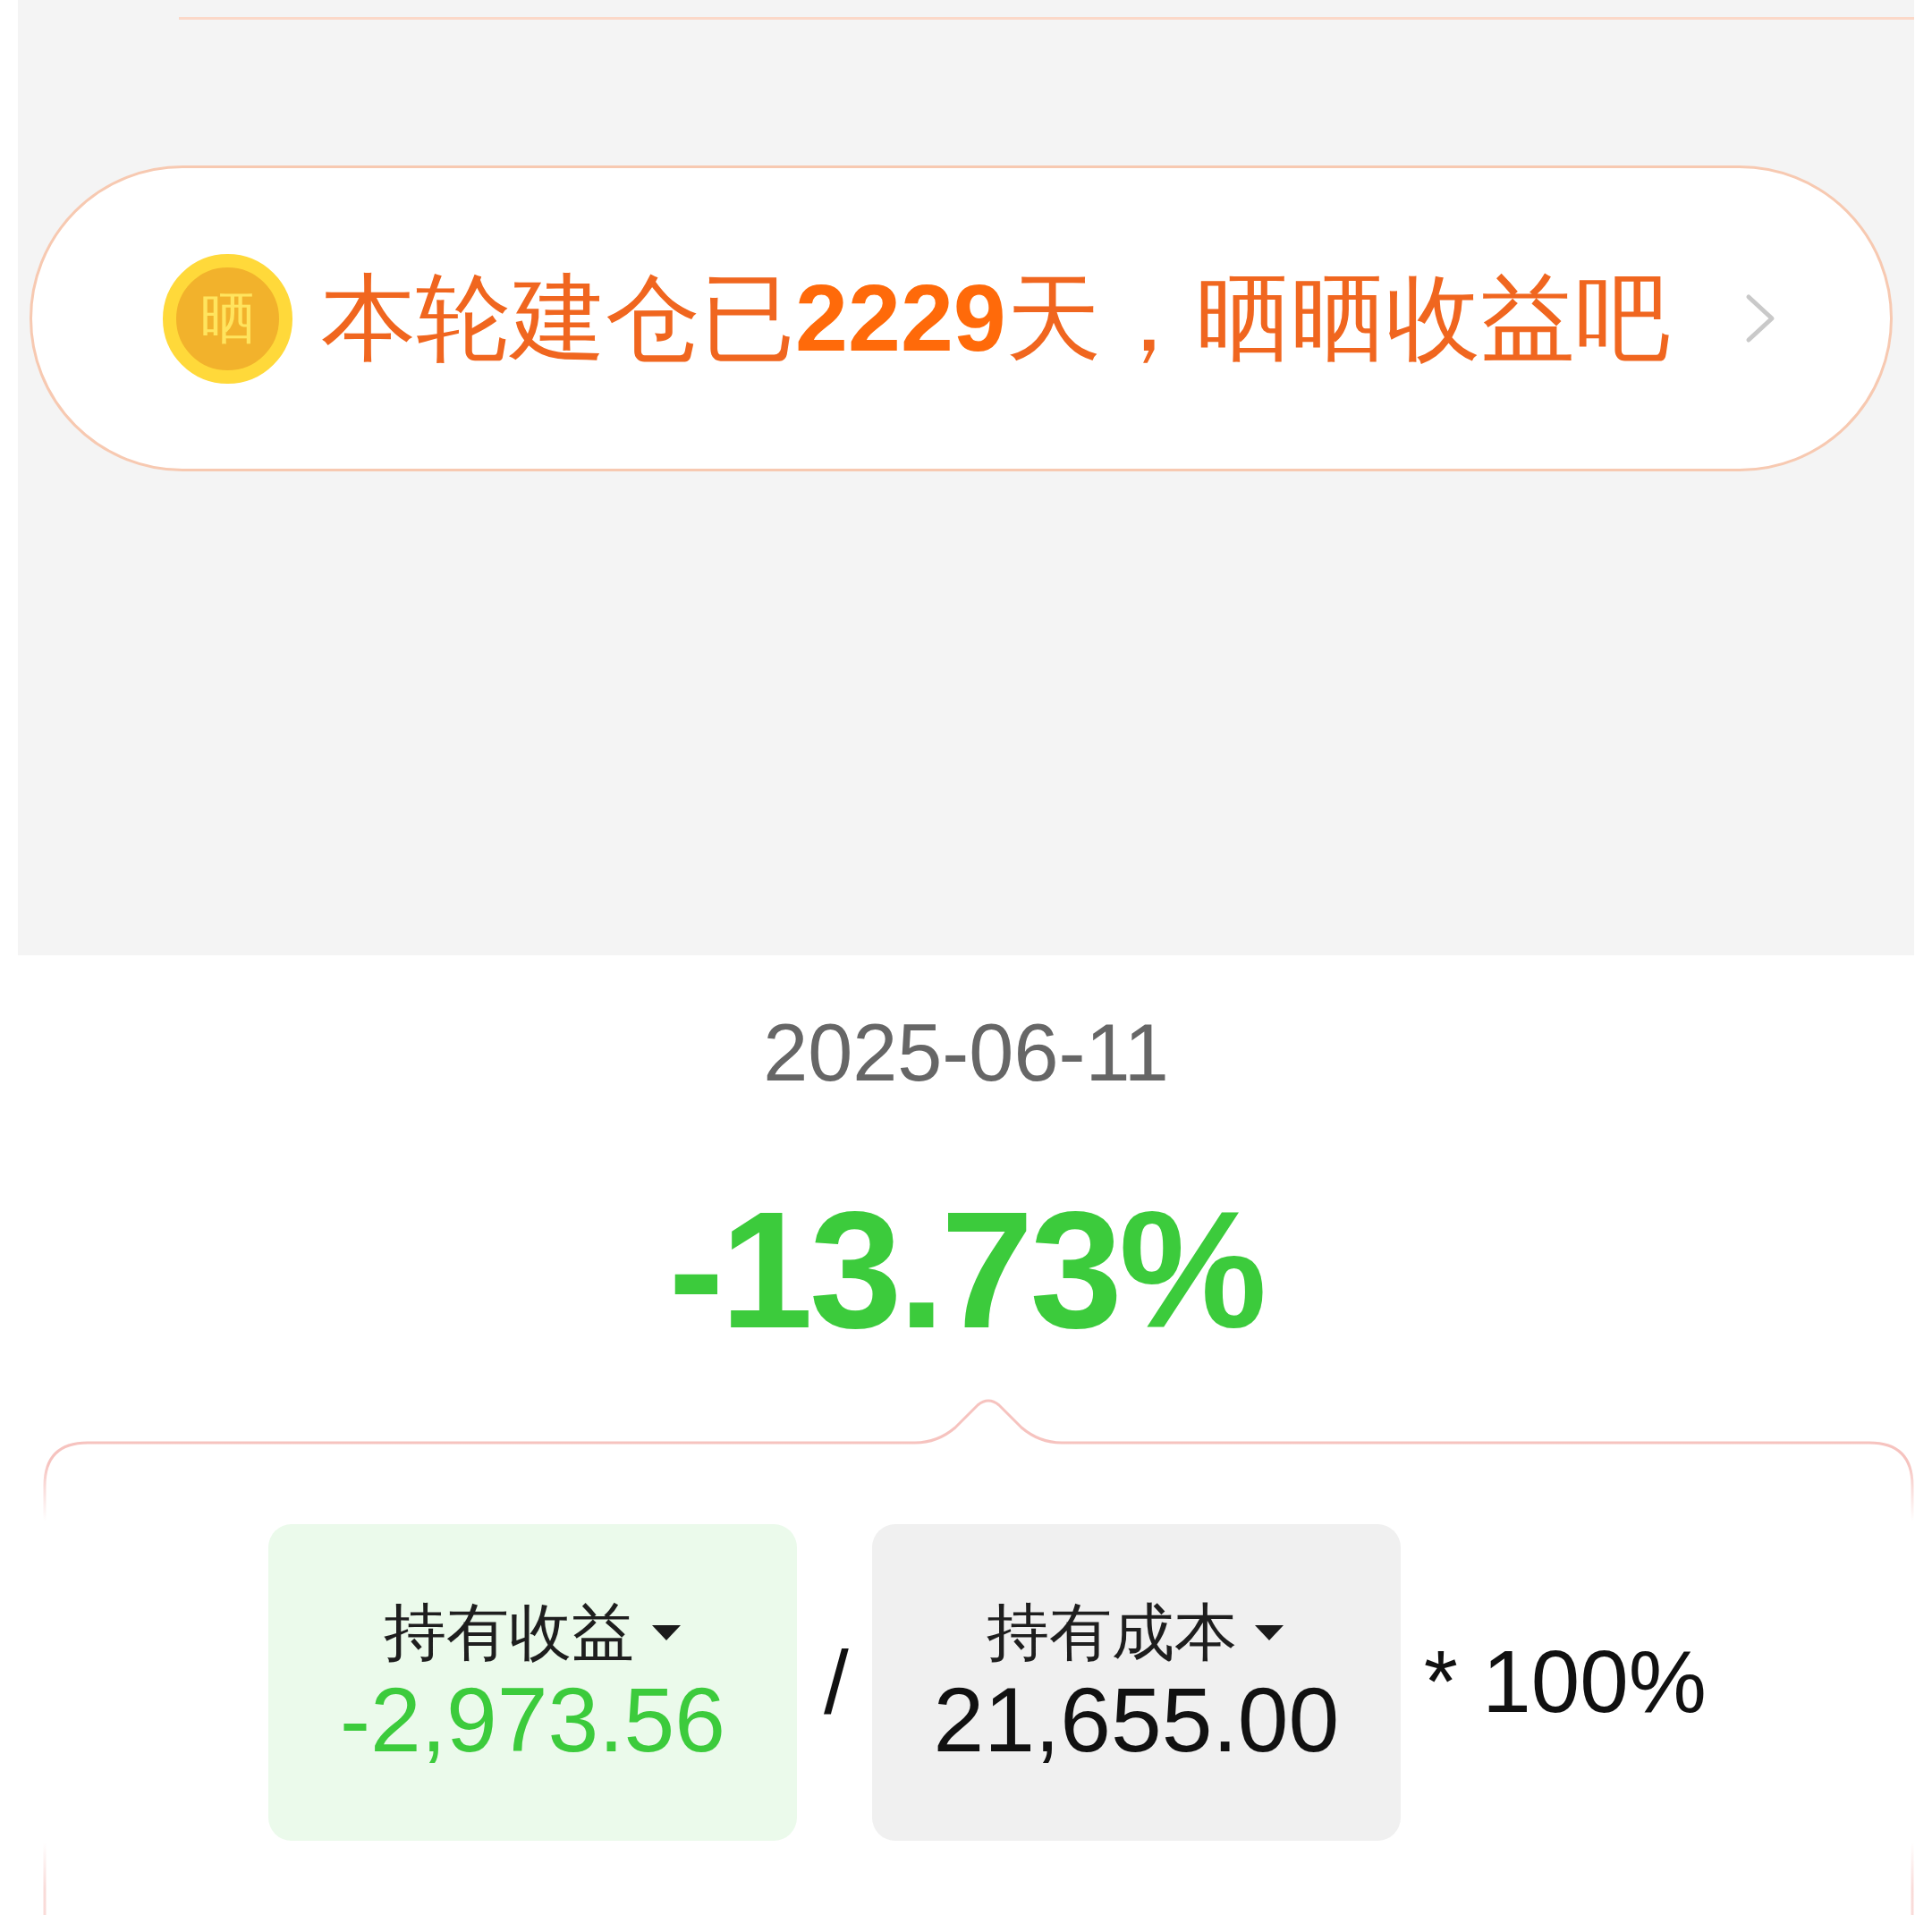  I want to click on metric-dropdown: 持有收益, so click(532, 1632).